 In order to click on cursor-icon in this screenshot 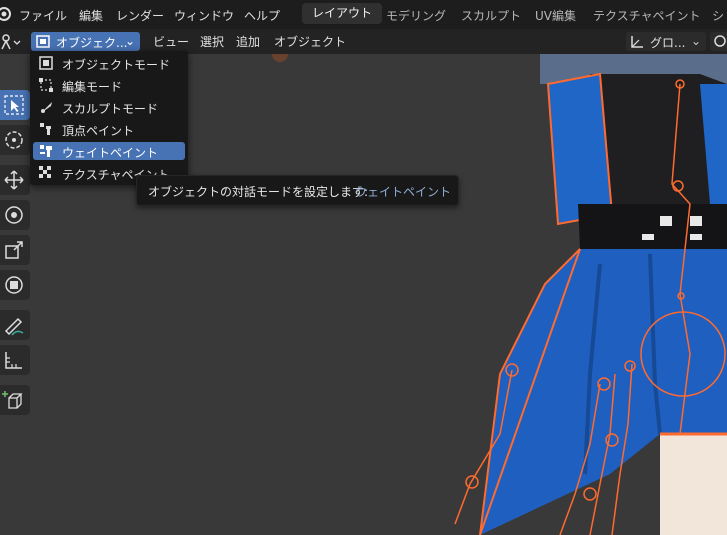, I will do `click(14, 140)`.